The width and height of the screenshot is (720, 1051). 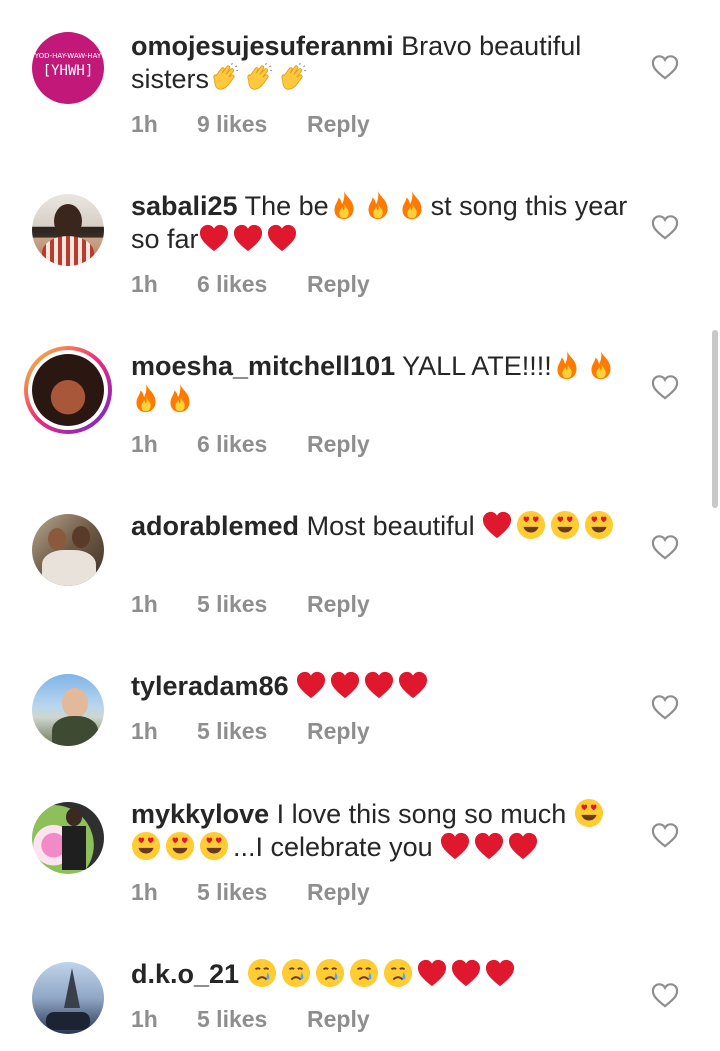 I want to click on comment-likes: 9 likes, so click(x=252, y=124).